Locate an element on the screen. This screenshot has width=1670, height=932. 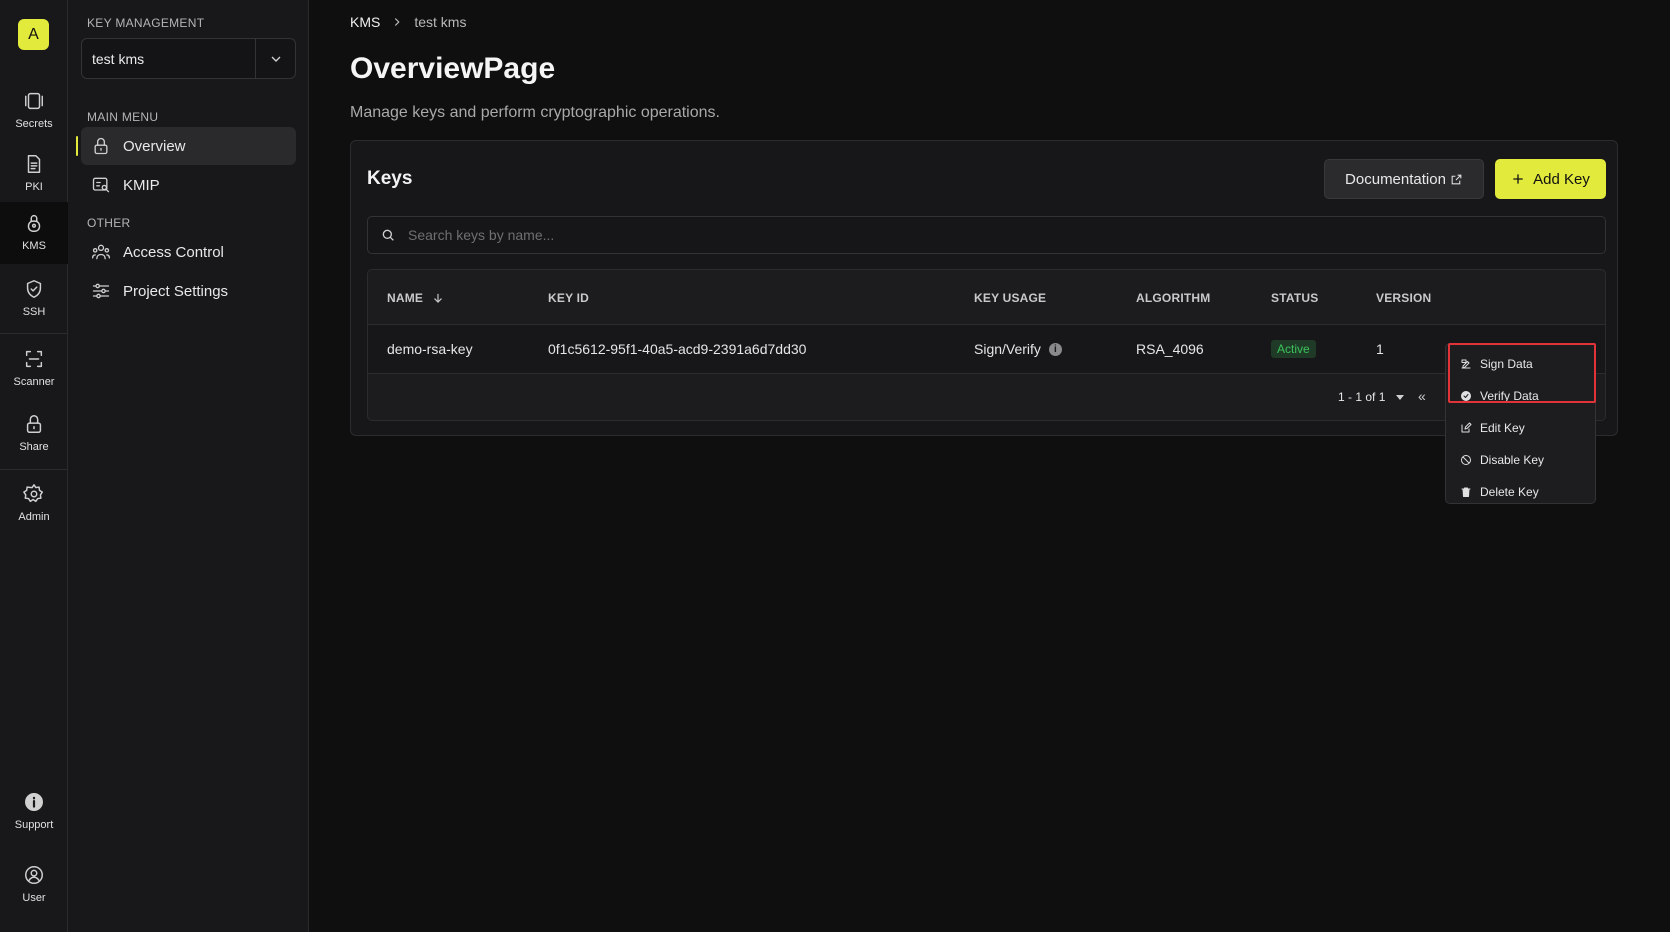
chevron-down-icon is located at coordinates (275, 59).